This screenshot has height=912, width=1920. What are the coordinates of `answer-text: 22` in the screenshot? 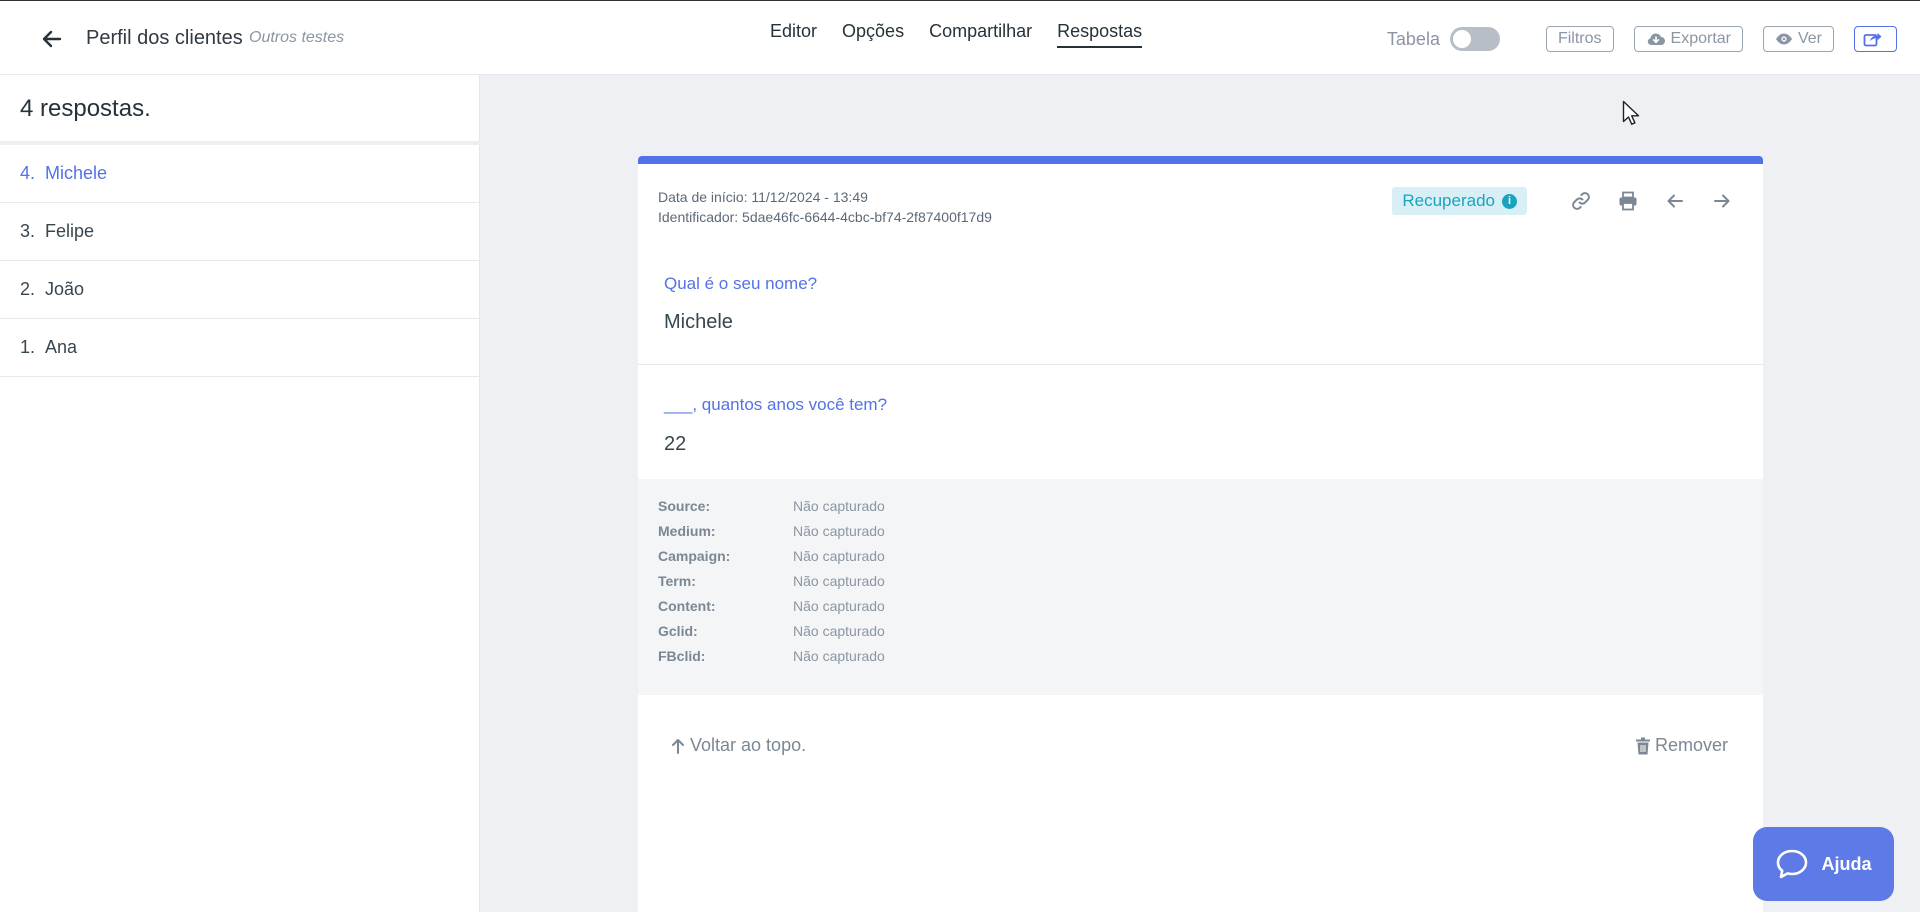 It's located at (675, 444).